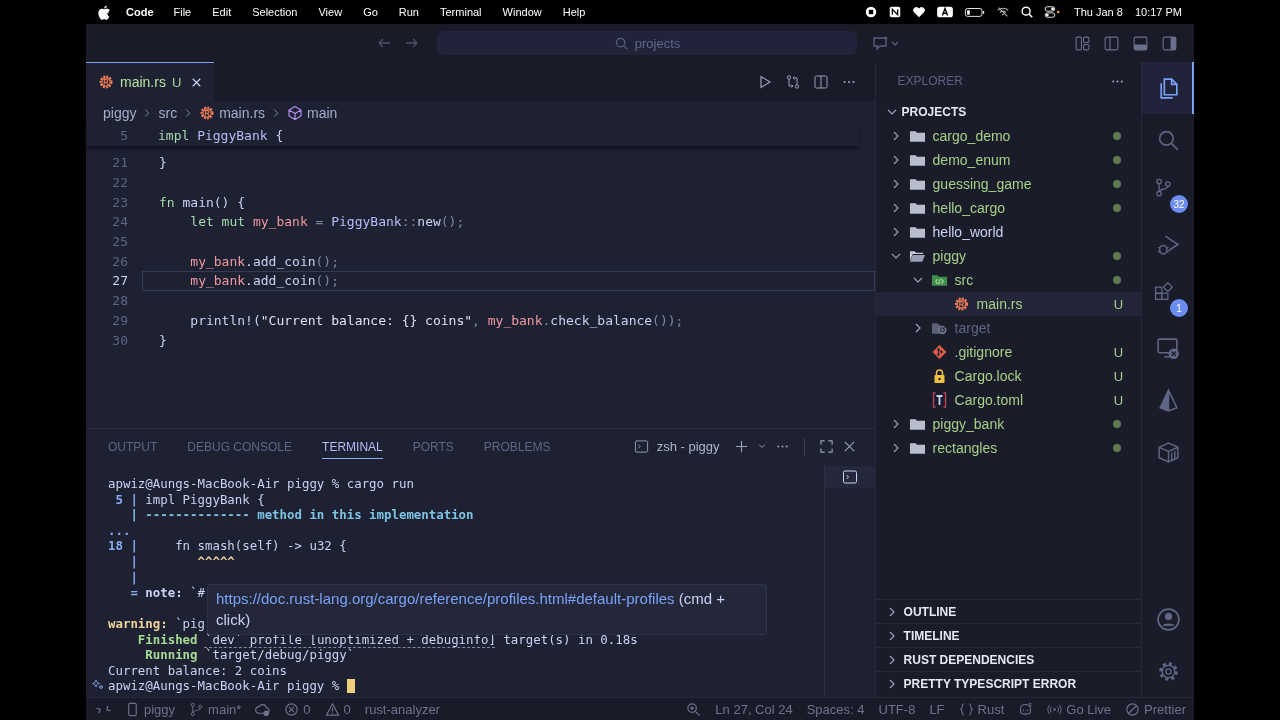 The image size is (1280, 720). Describe the element at coordinates (968, 424) in the screenshot. I see `tree-item: piggy_bank` at that location.